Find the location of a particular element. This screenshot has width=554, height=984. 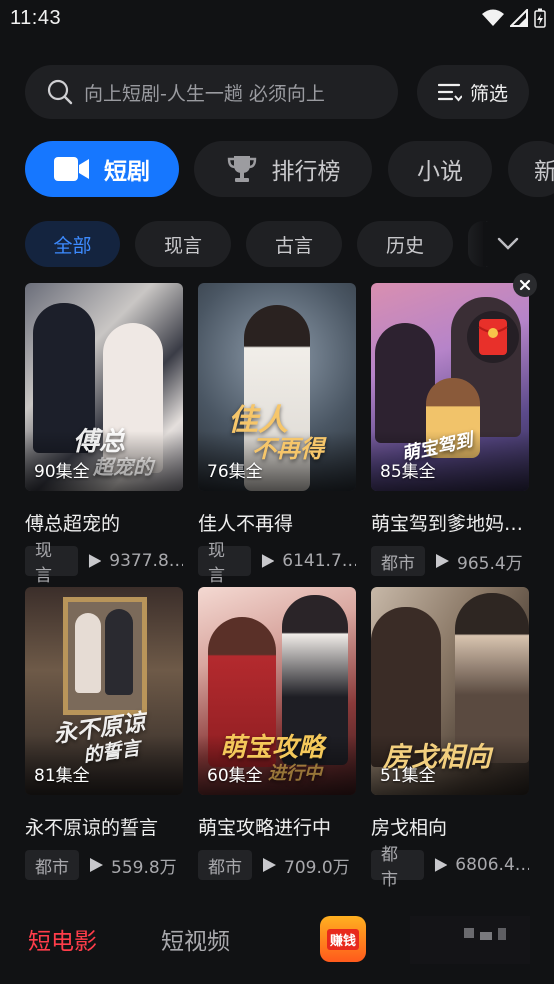

nav-profile-icon is located at coordinates (470, 940).